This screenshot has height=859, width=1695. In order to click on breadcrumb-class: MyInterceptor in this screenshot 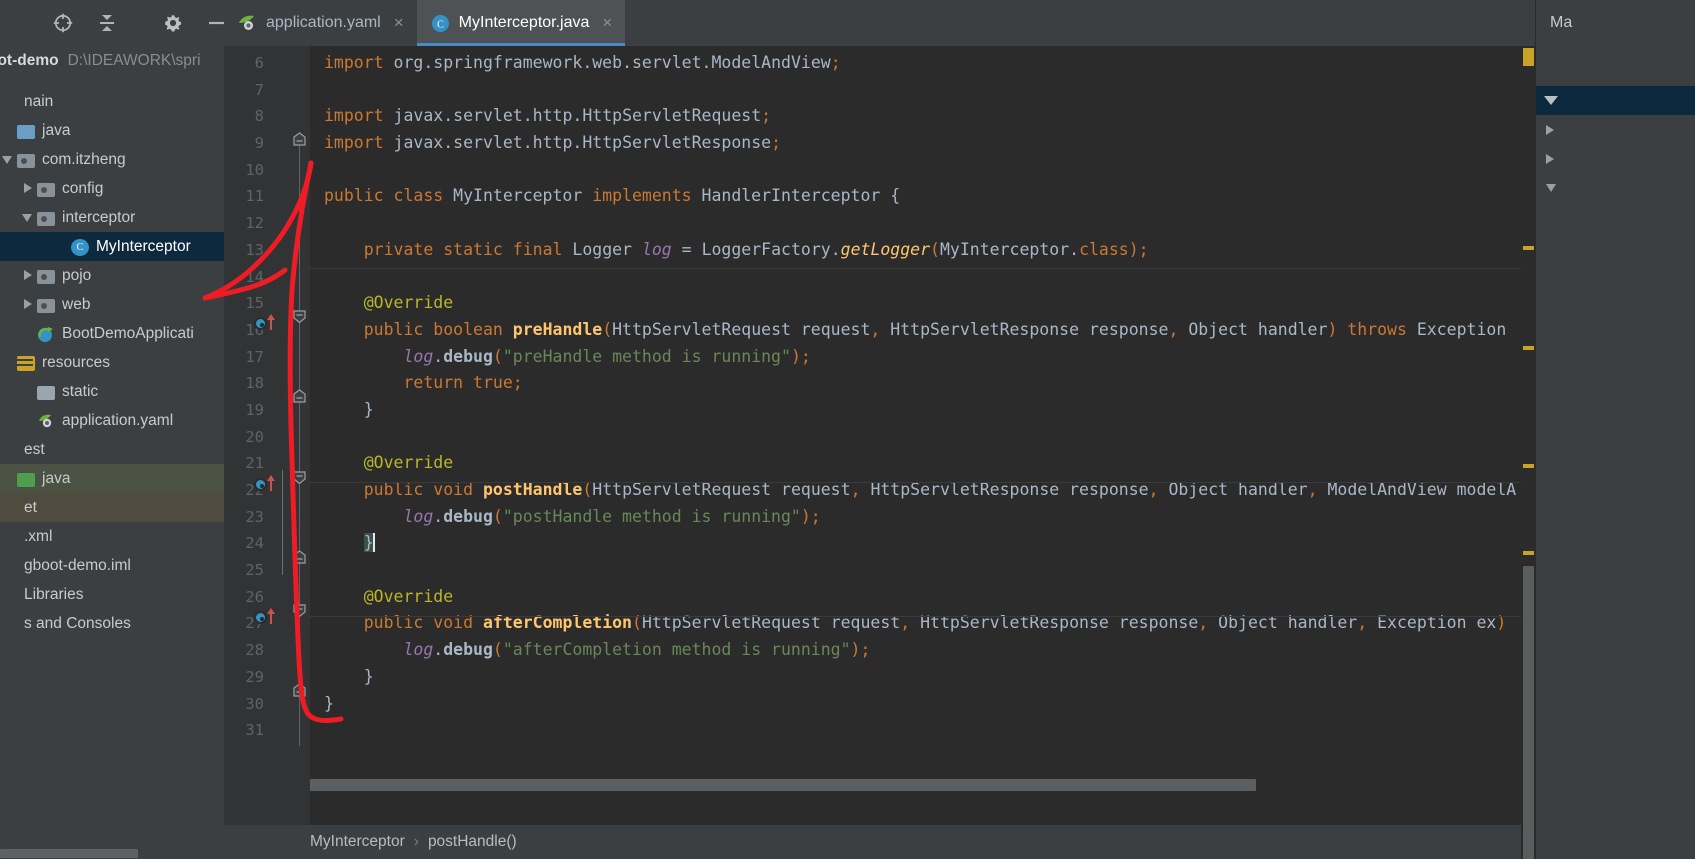, I will do `click(357, 842)`.